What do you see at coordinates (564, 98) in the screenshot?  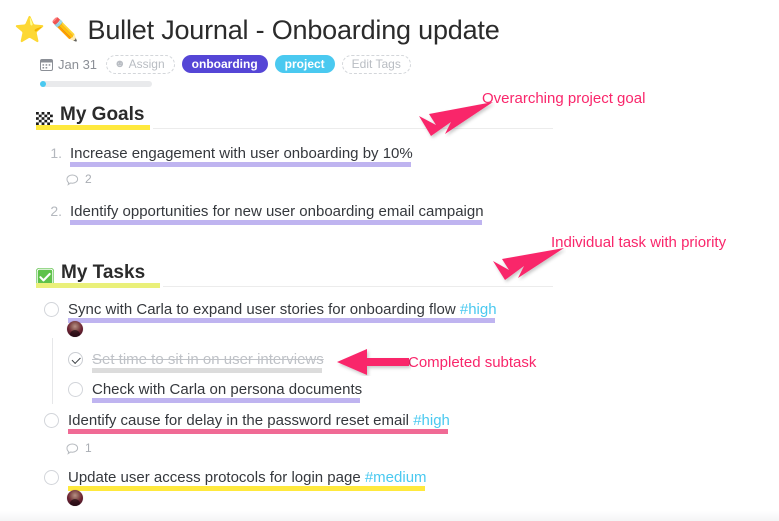 I see `annotation-label-1: Overarching project goal` at bounding box center [564, 98].